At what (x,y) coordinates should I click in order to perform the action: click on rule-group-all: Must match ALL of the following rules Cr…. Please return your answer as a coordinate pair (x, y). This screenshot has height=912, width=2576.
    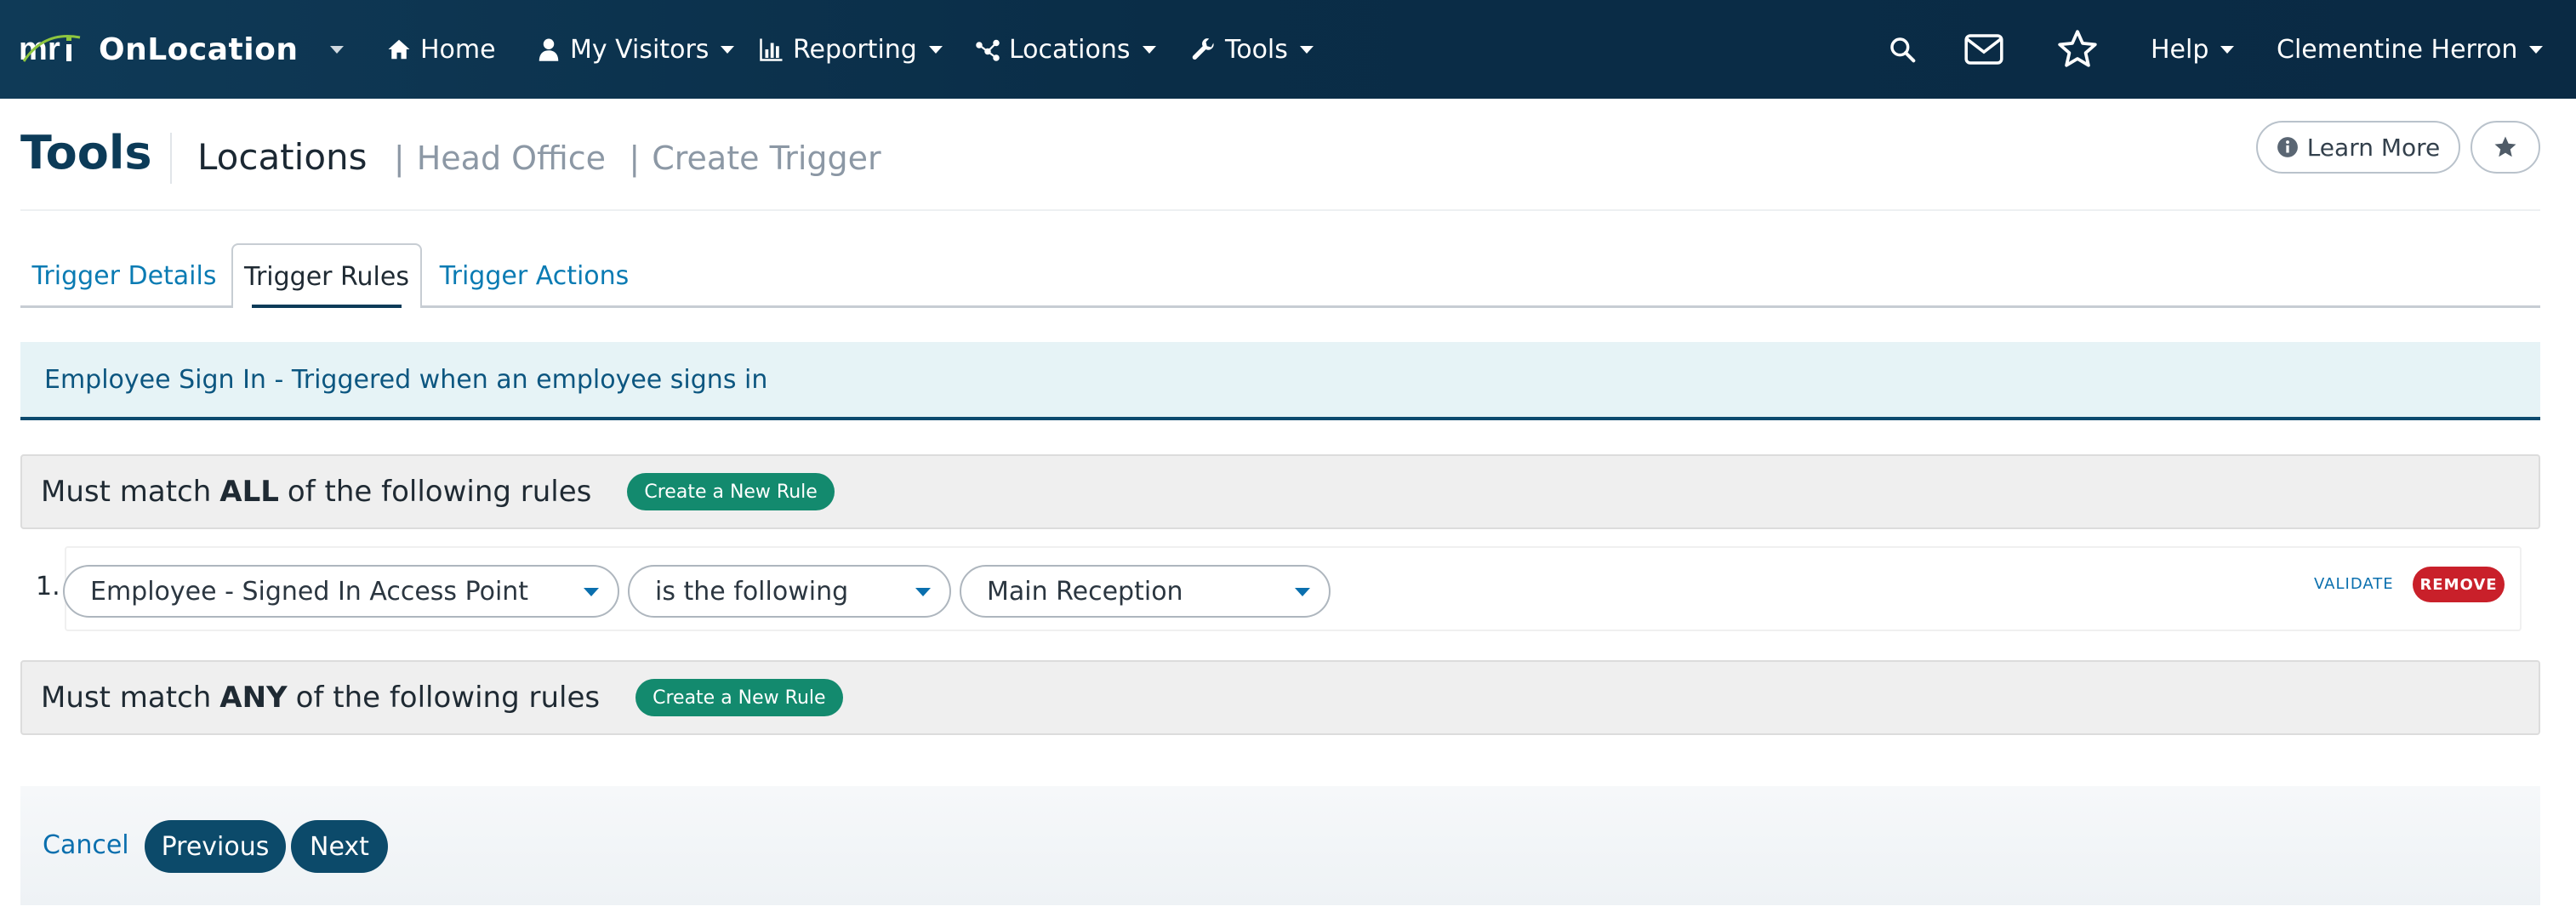
    Looking at the image, I should click on (1280, 492).